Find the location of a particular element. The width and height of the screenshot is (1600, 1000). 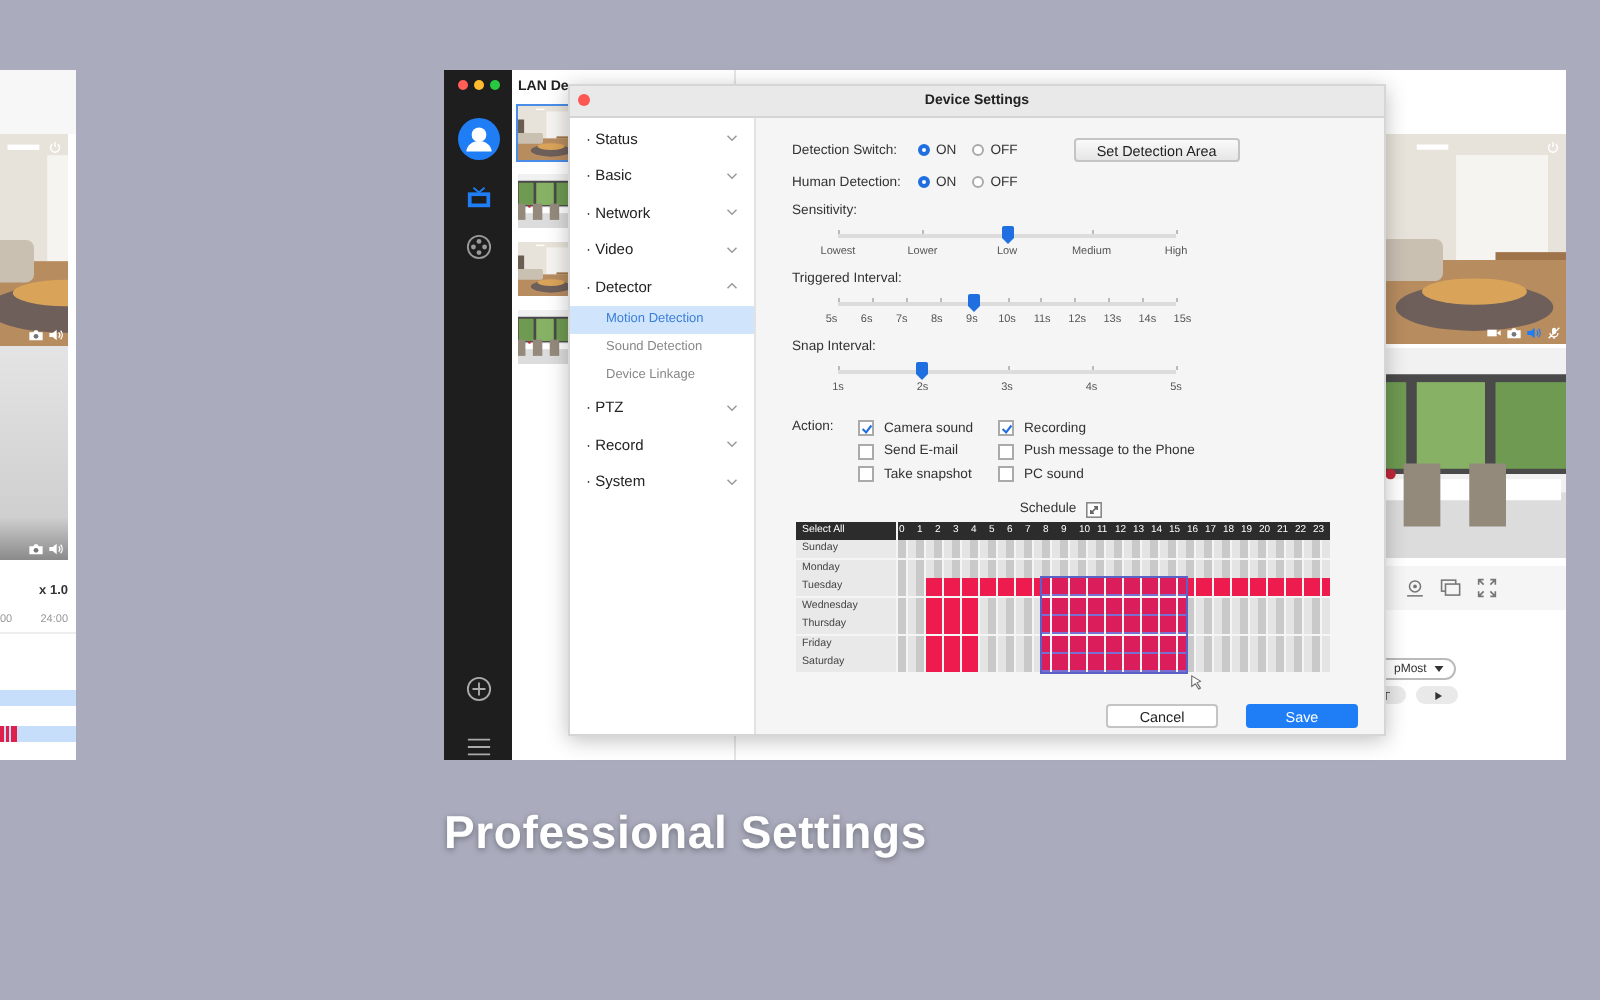

video-icon is located at coordinates (1494, 333).